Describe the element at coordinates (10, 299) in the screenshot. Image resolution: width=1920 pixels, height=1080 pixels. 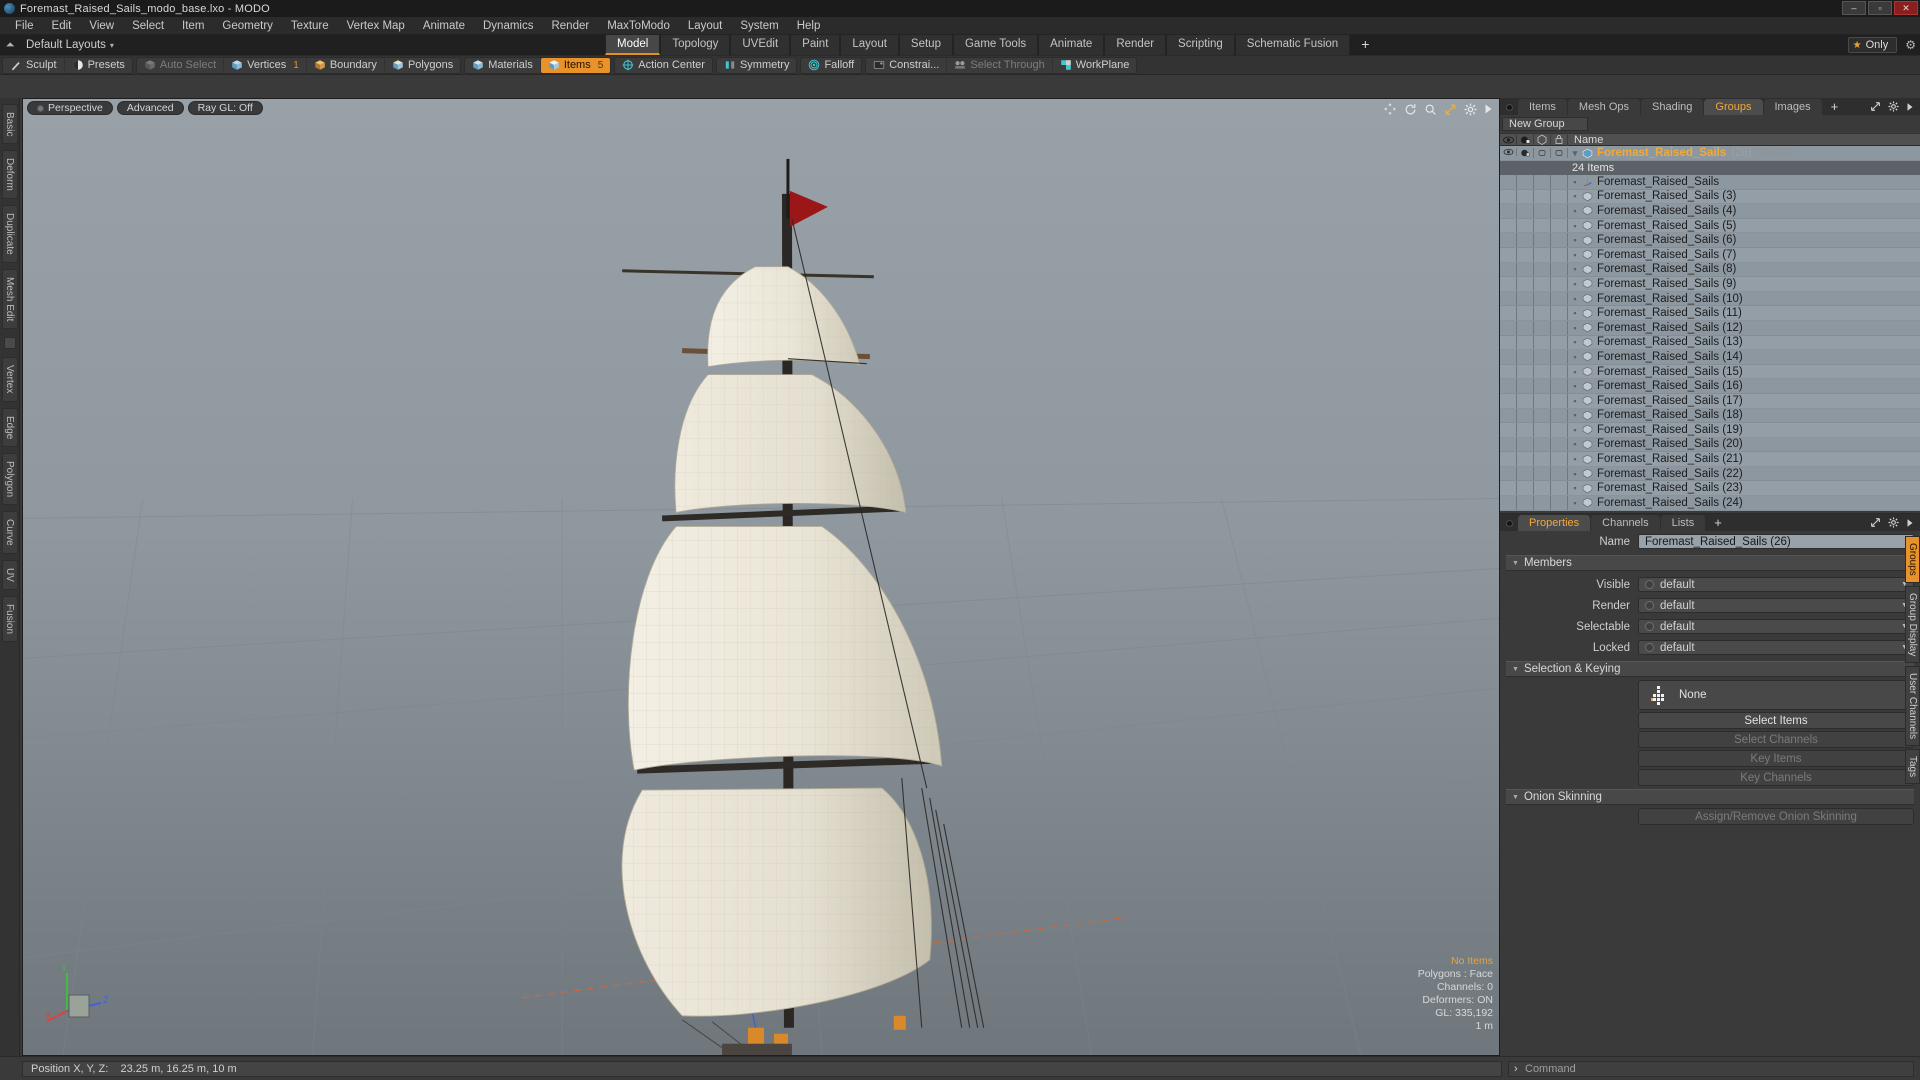
I see `left-tool-tab-mesh-edit: Mesh Edit` at that location.